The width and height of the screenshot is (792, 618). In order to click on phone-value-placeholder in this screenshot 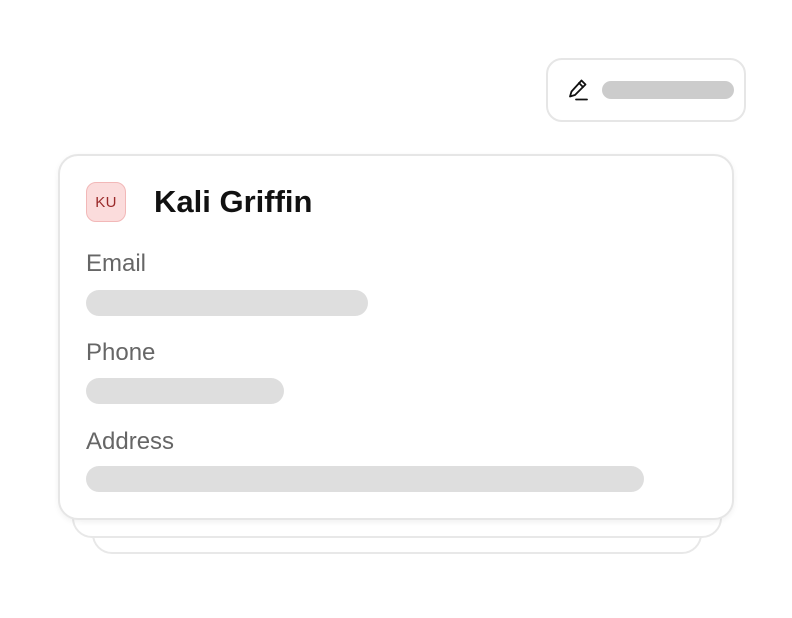, I will do `click(185, 391)`.